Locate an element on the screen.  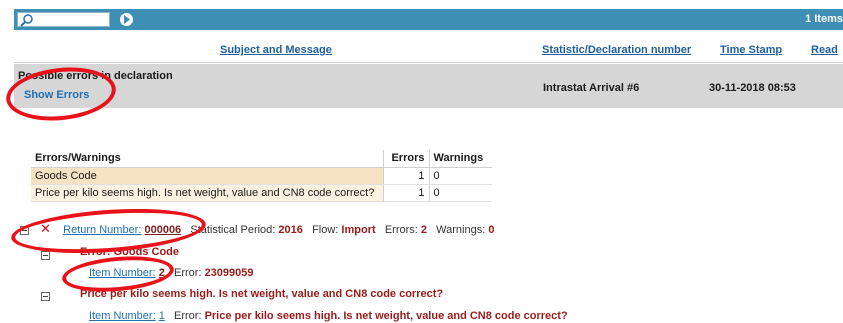
item-line-goods-code: Item Number: 2 Error: 23099059 is located at coordinates (171, 273).